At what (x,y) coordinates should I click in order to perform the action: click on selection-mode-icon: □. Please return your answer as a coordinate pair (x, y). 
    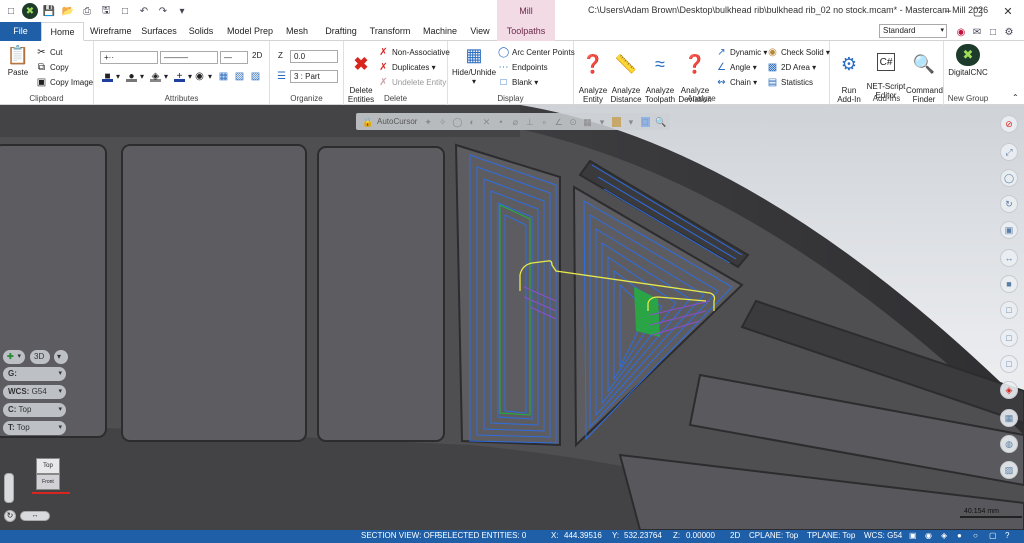
    Looking at the image, I should click on (645, 121).